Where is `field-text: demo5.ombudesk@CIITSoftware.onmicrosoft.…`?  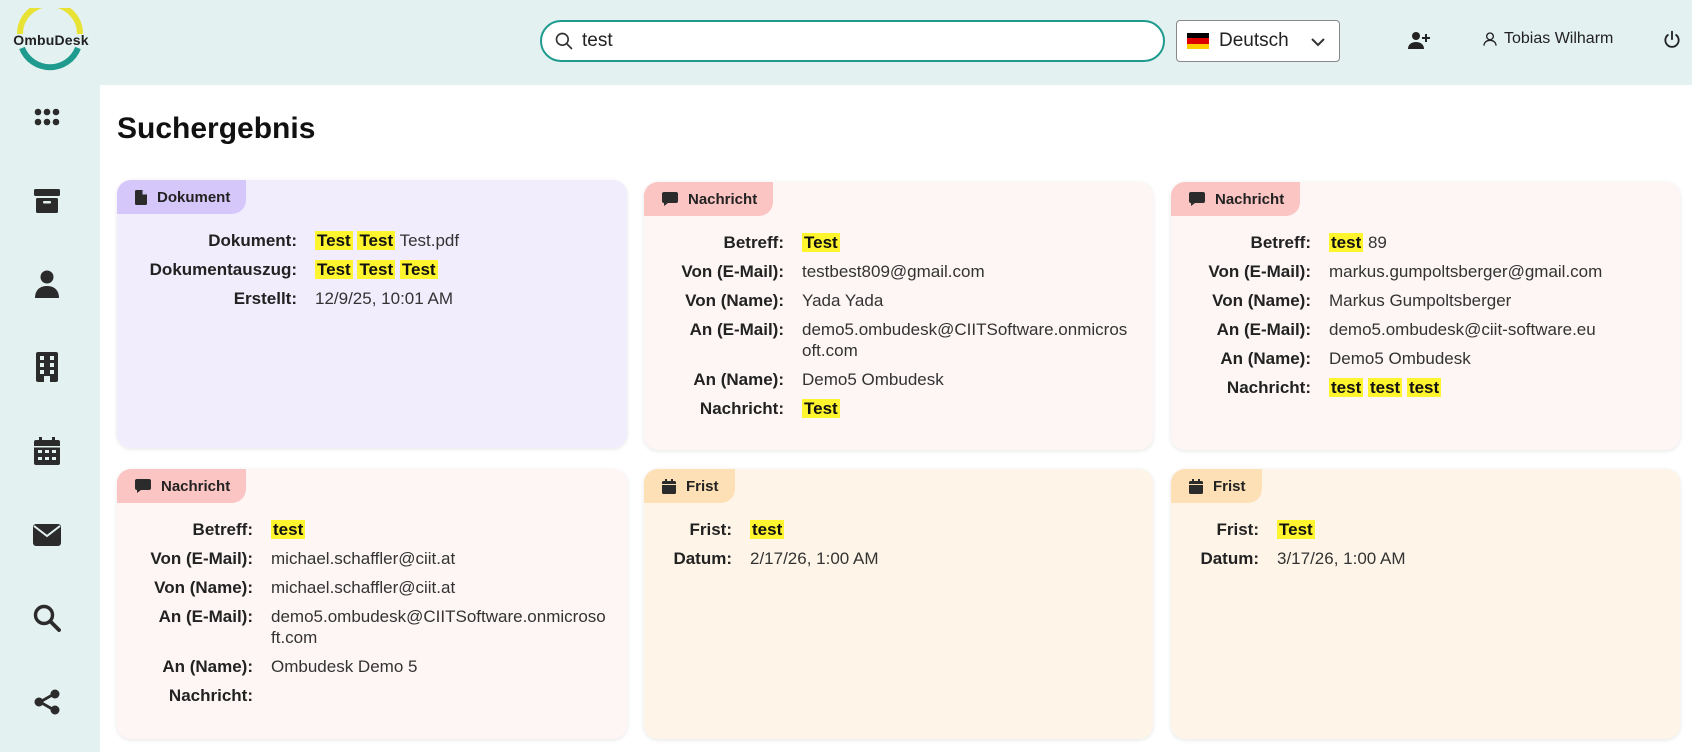 field-text: demo5.ombudesk@CIITSoftware.onmicrosoft.… is located at coordinates (438, 627).